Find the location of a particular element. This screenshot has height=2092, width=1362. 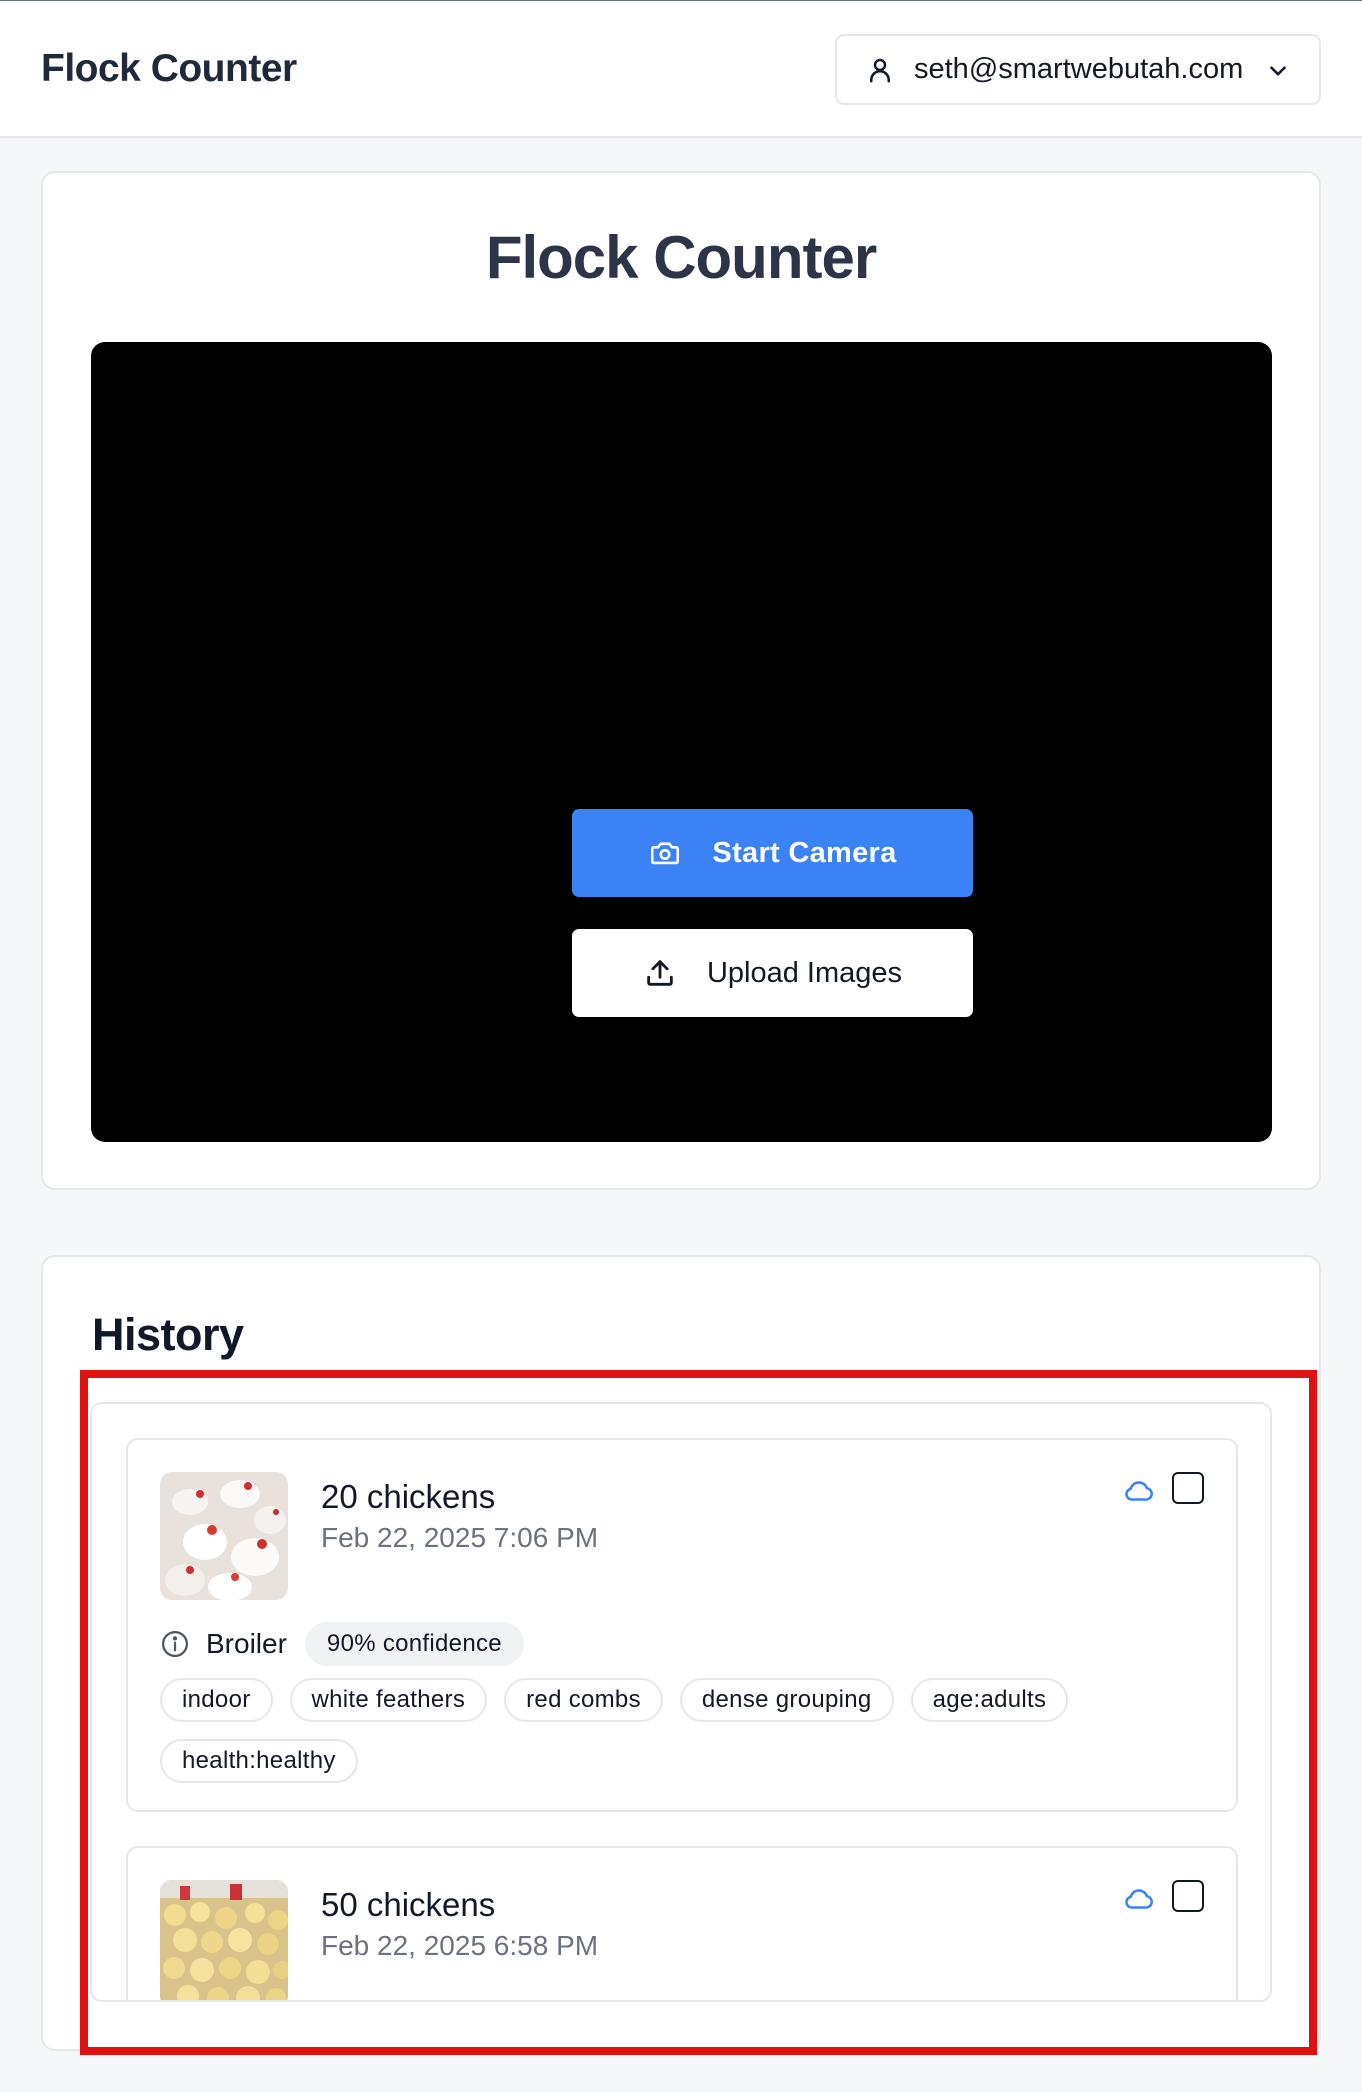

entry-date: Feb 22, 2025 7:06 PM is located at coordinates (460, 1537).